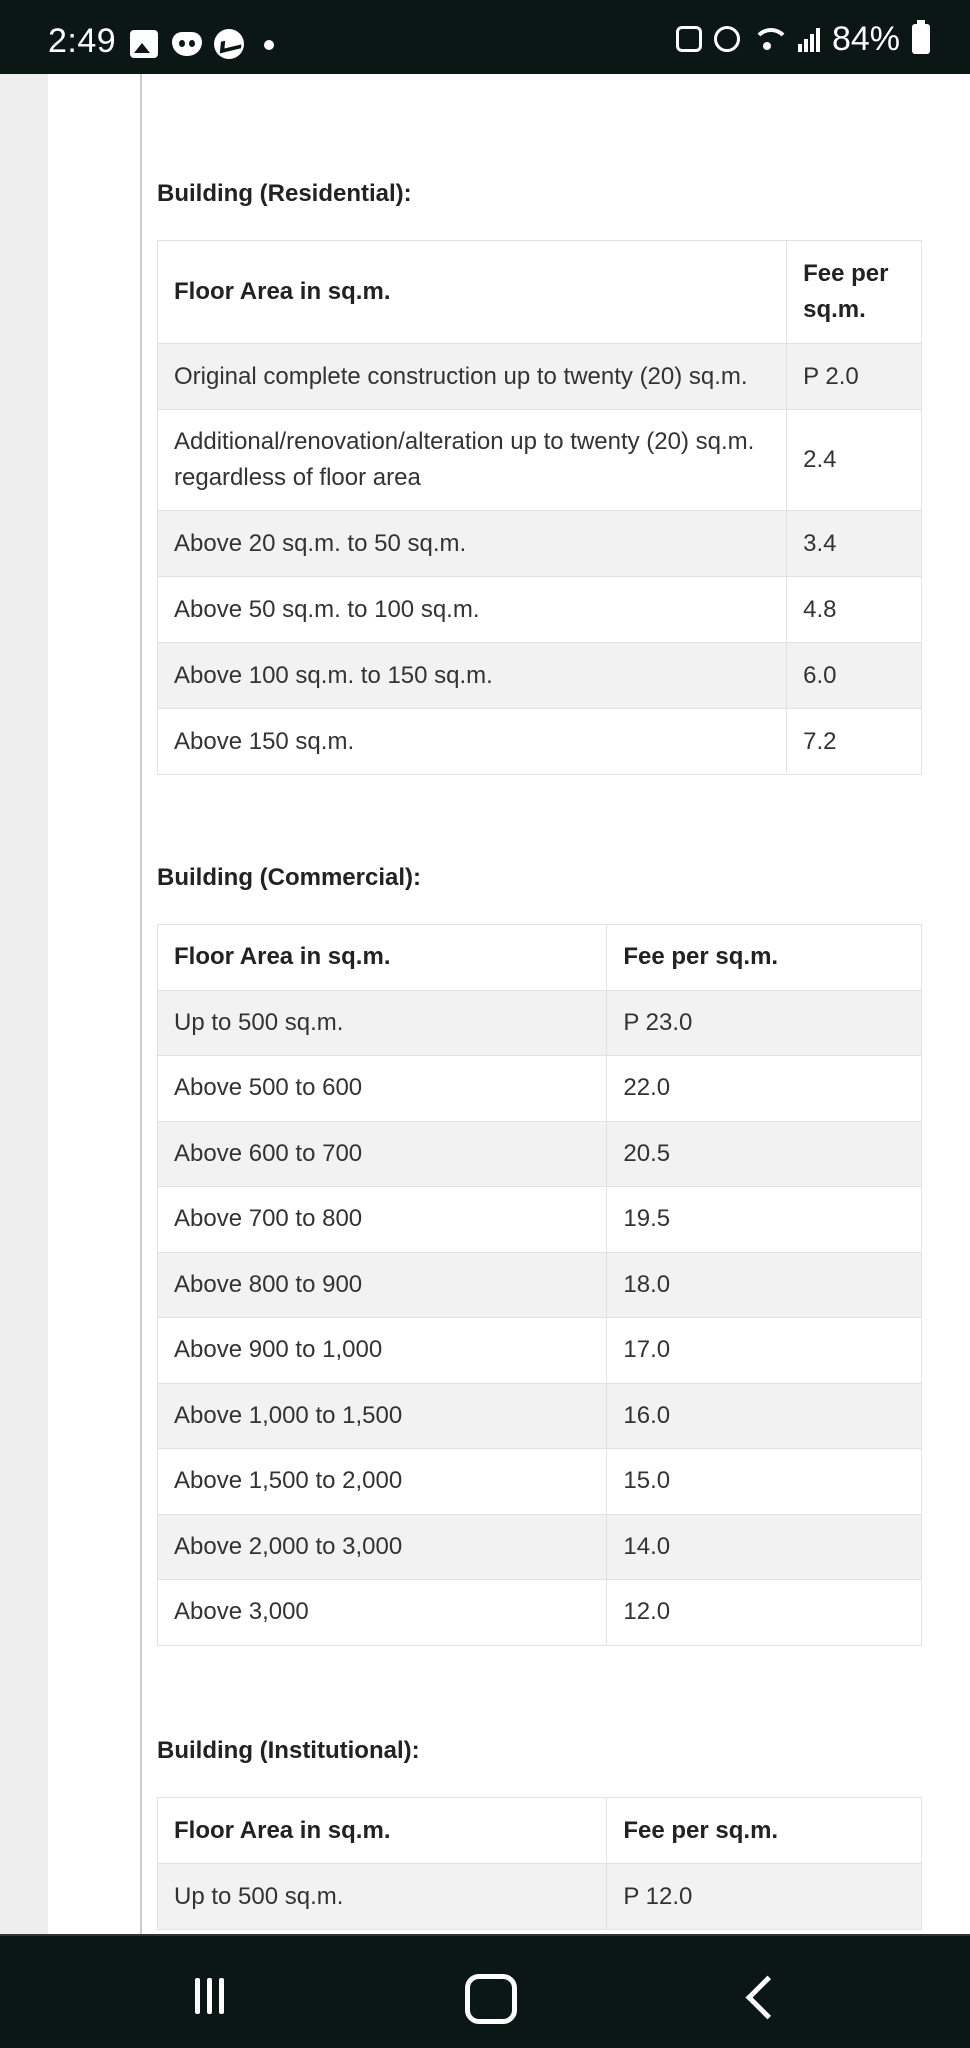 The width and height of the screenshot is (970, 2048). I want to click on status-right-group: 84%, so click(802, 38).